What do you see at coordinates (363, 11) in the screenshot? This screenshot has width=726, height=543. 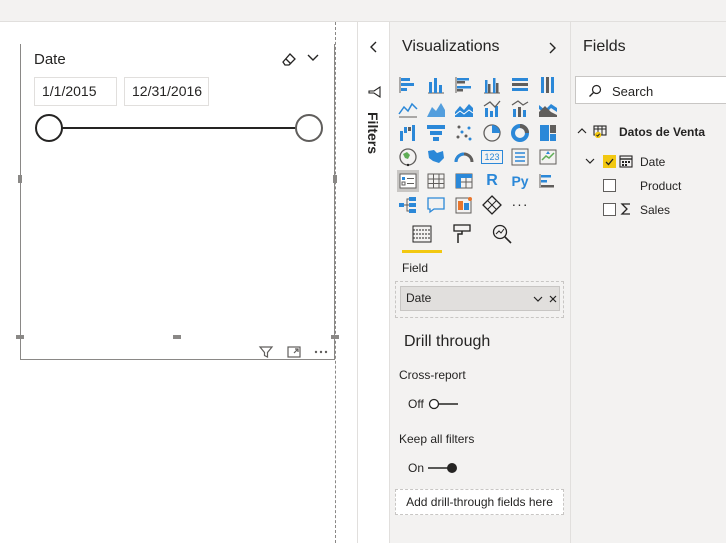 I see `top-bar` at bounding box center [363, 11].